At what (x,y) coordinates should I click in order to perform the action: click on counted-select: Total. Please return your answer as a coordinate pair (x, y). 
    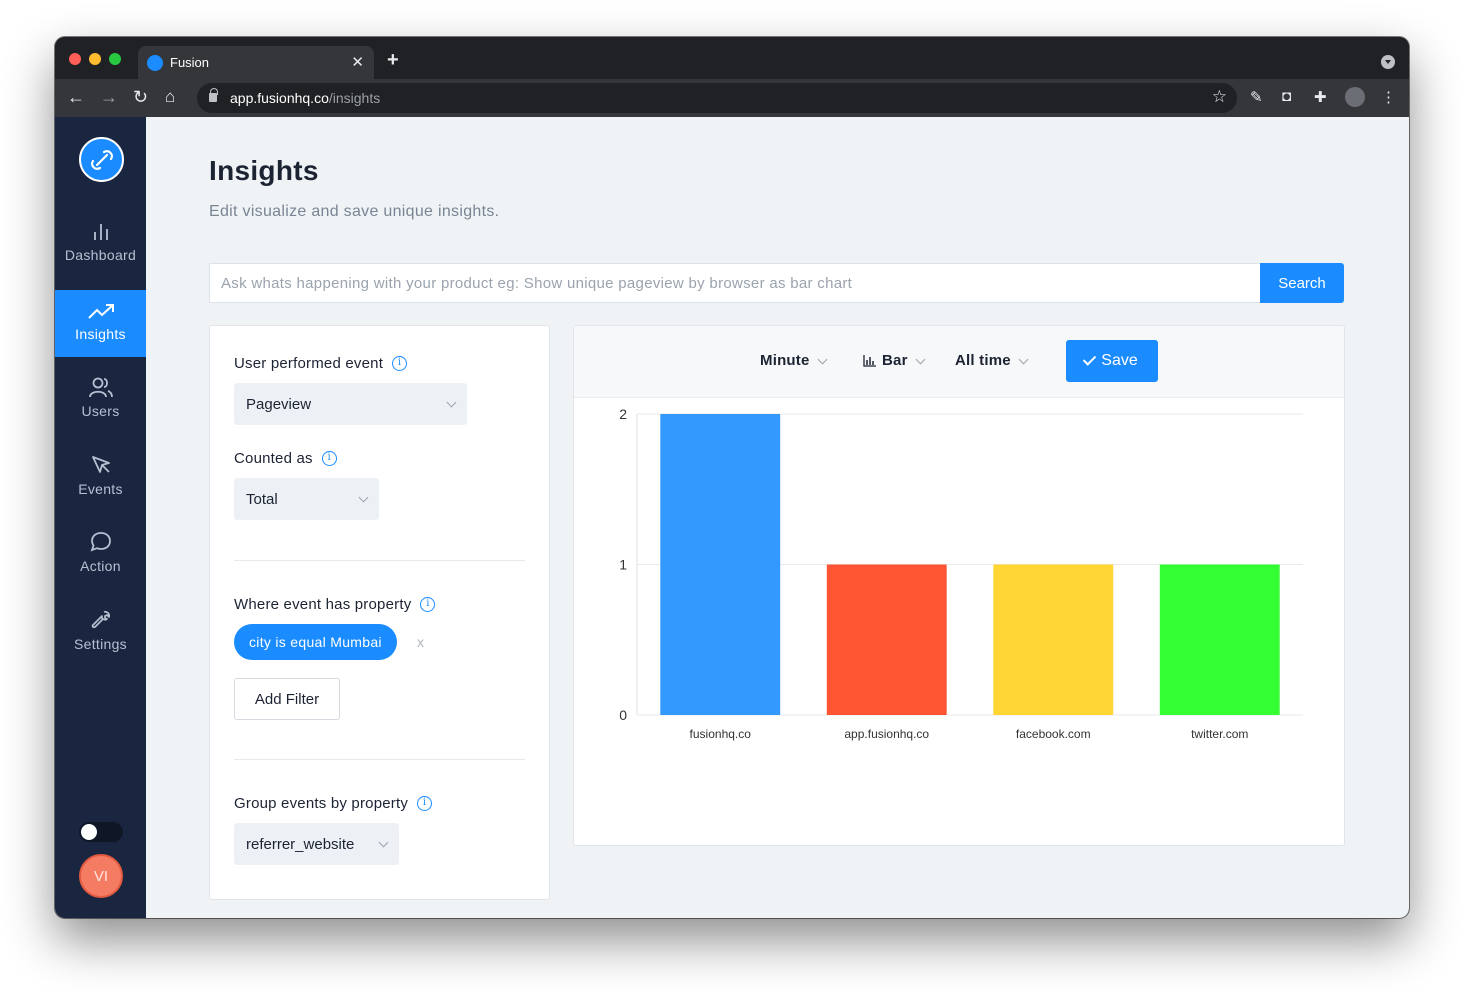
    Looking at the image, I should click on (306, 499).